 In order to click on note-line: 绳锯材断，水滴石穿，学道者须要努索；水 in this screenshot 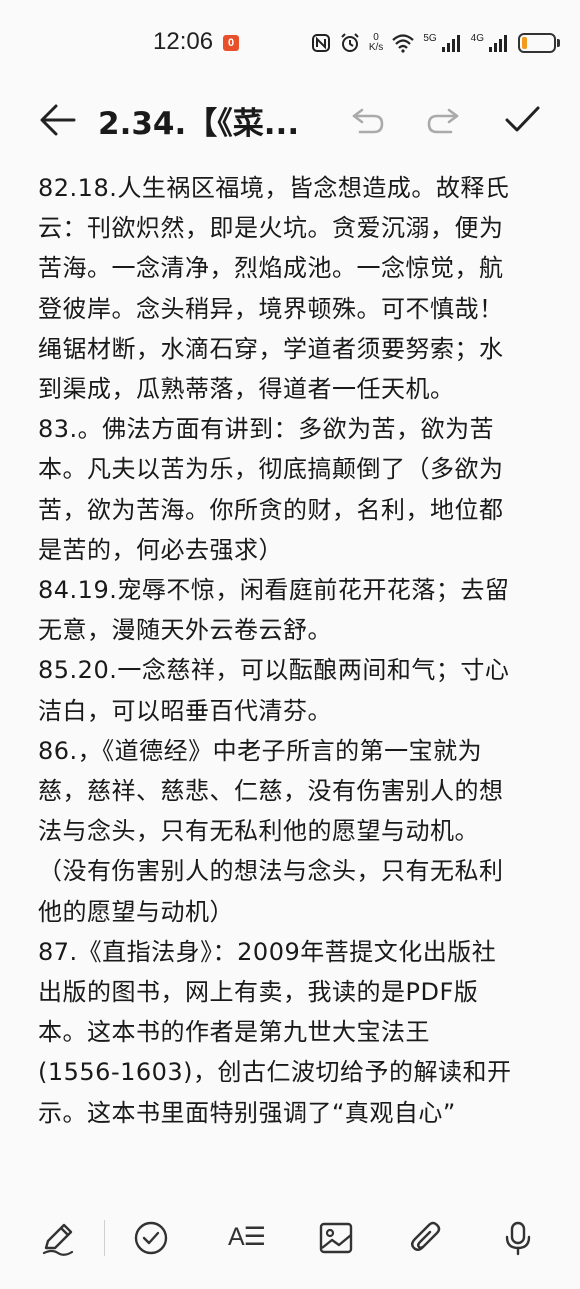, I will do `click(271, 348)`.